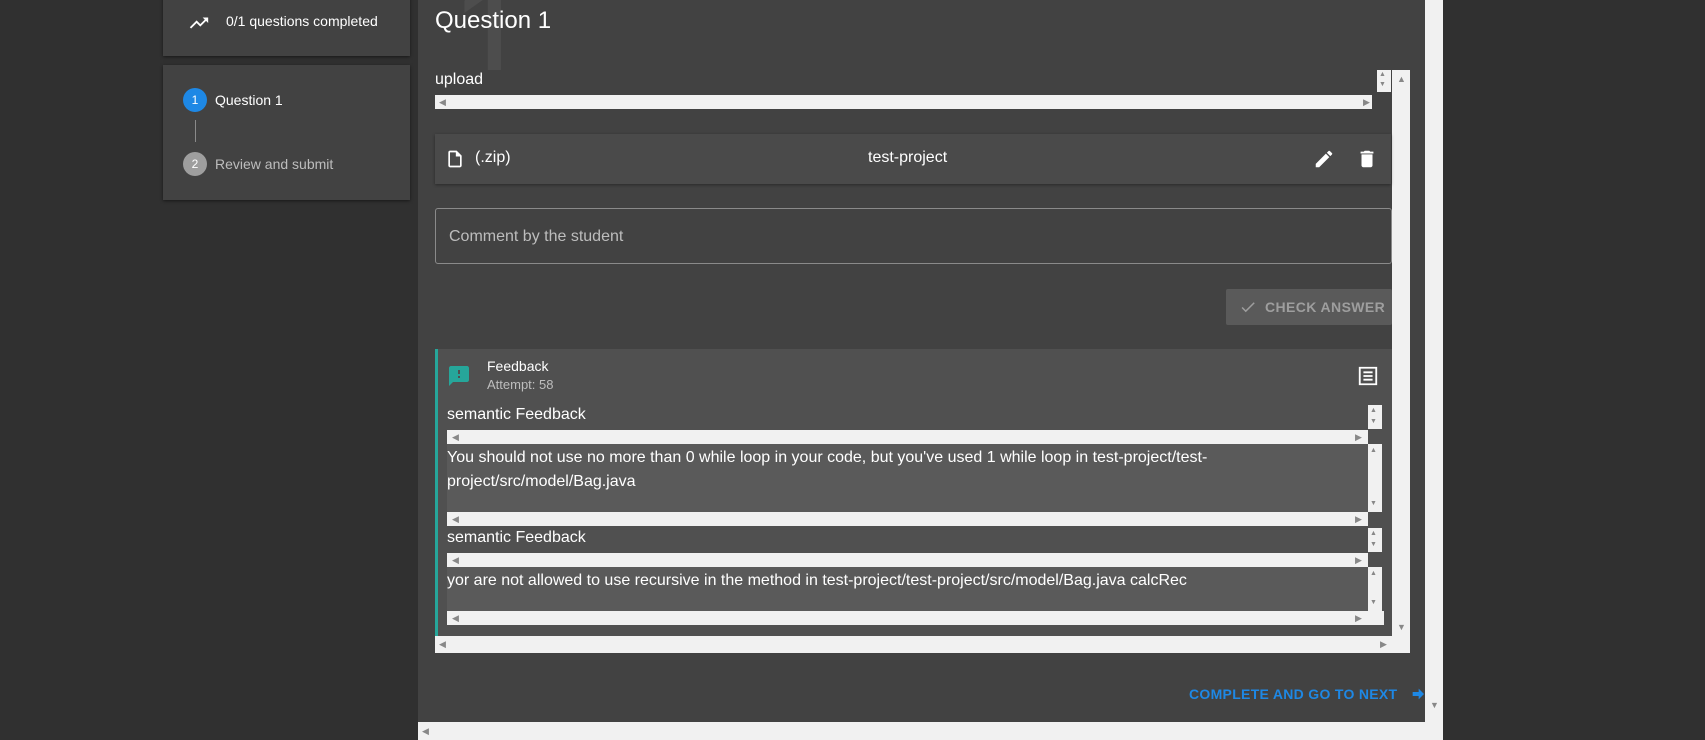 Image resolution: width=1705 pixels, height=740 pixels. Describe the element at coordinates (908, 157) in the screenshot. I see `file-name: test-project` at that location.